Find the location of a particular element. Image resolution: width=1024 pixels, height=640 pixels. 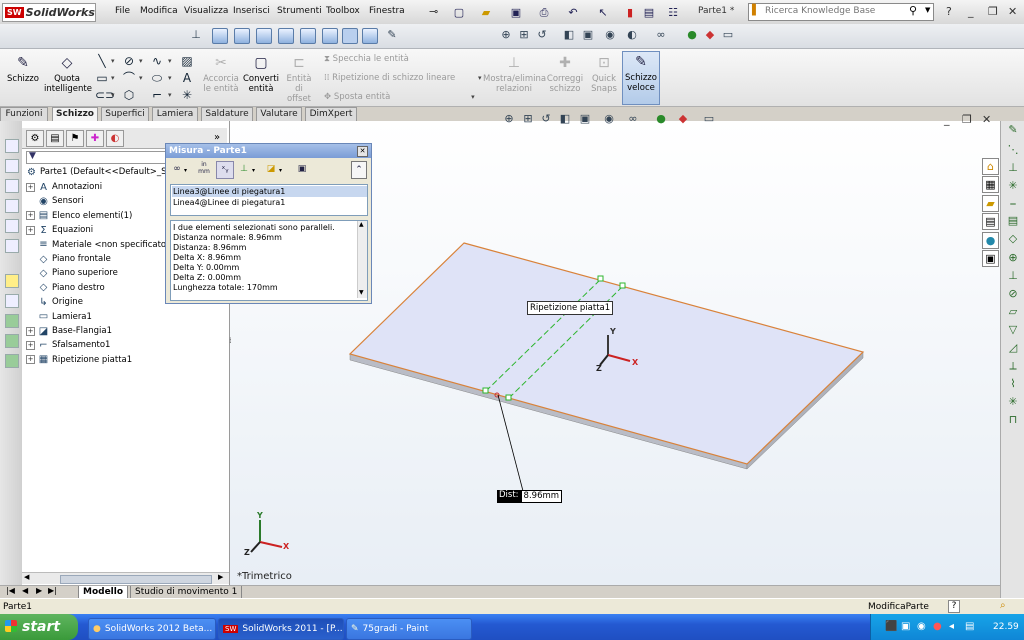

linear-pattern-dropdown-icon: ▾ is located at coordinates (480, 78).